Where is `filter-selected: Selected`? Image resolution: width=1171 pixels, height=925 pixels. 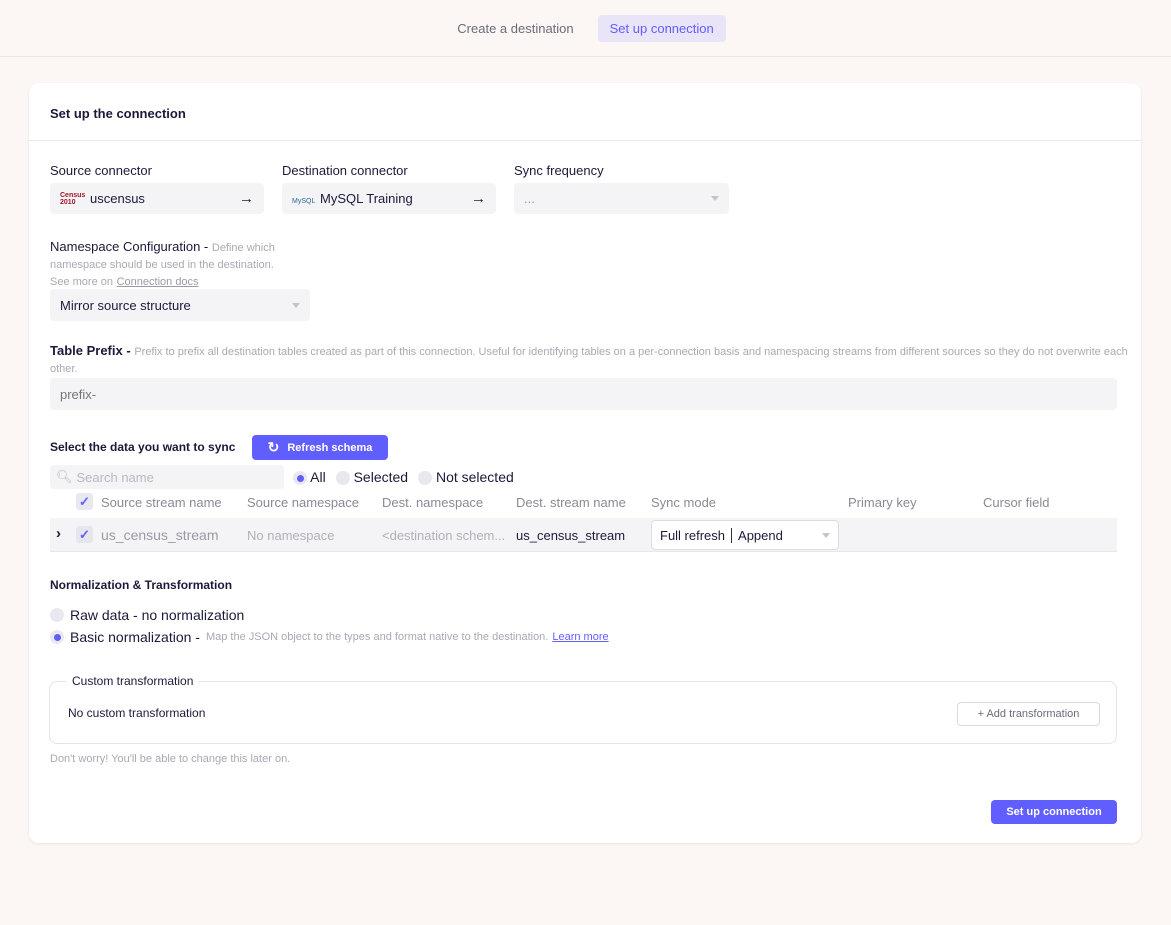 filter-selected: Selected is located at coordinates (372, 477).